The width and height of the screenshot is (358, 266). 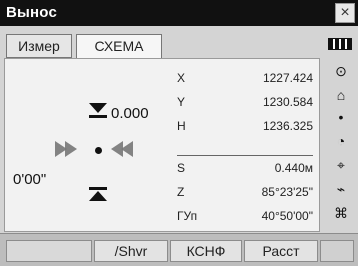 I want to click on value-s: 0.440м, so click(x=293, y=168).